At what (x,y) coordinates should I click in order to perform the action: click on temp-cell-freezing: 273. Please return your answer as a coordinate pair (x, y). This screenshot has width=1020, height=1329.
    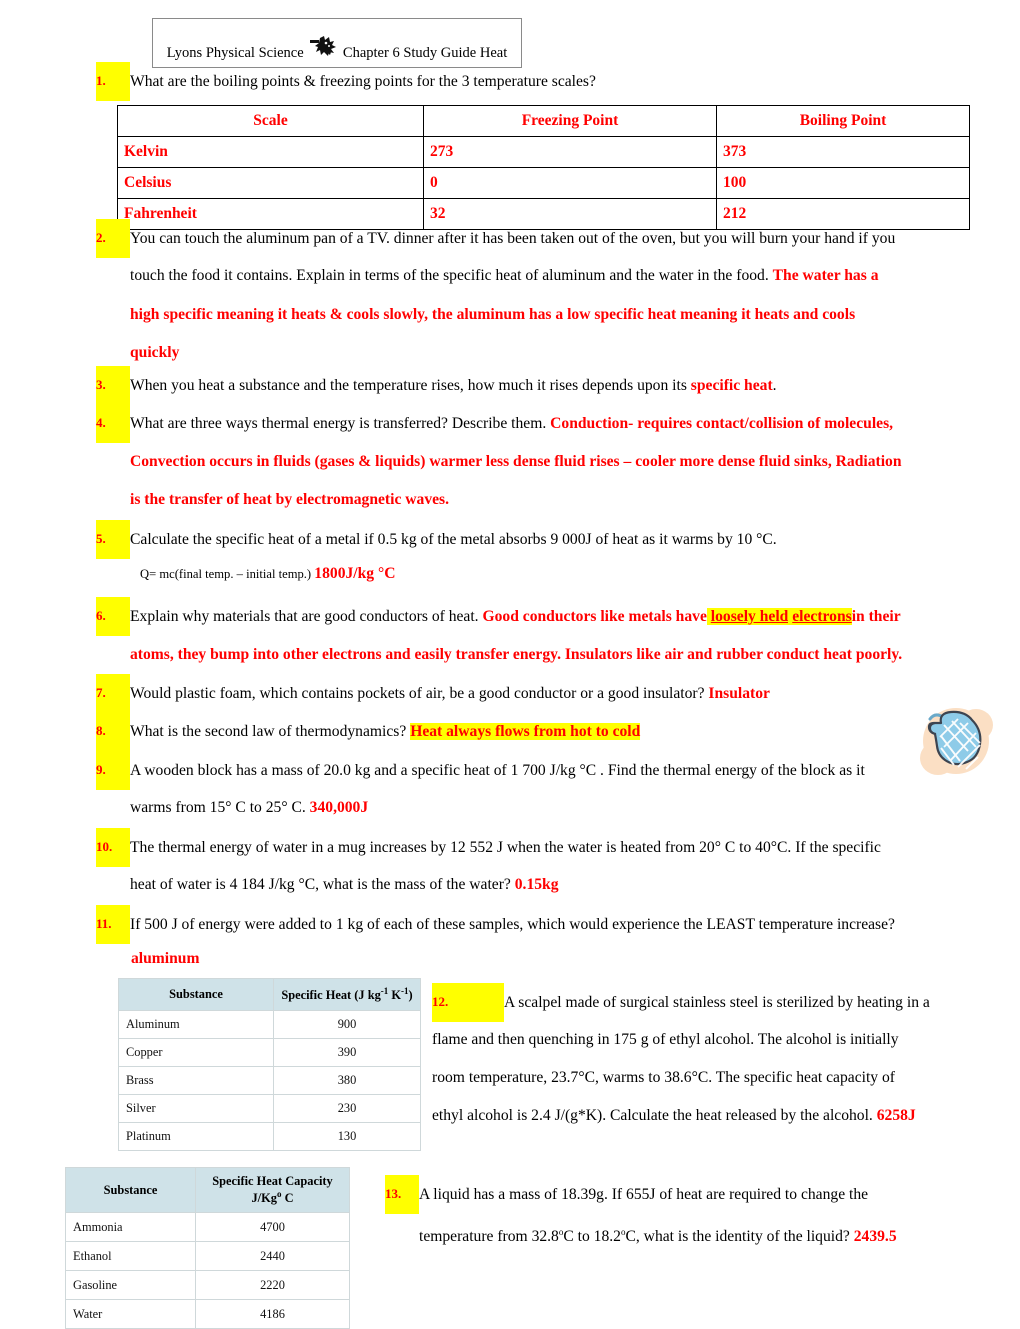
    Looking at the image, I should click on (570, 152).